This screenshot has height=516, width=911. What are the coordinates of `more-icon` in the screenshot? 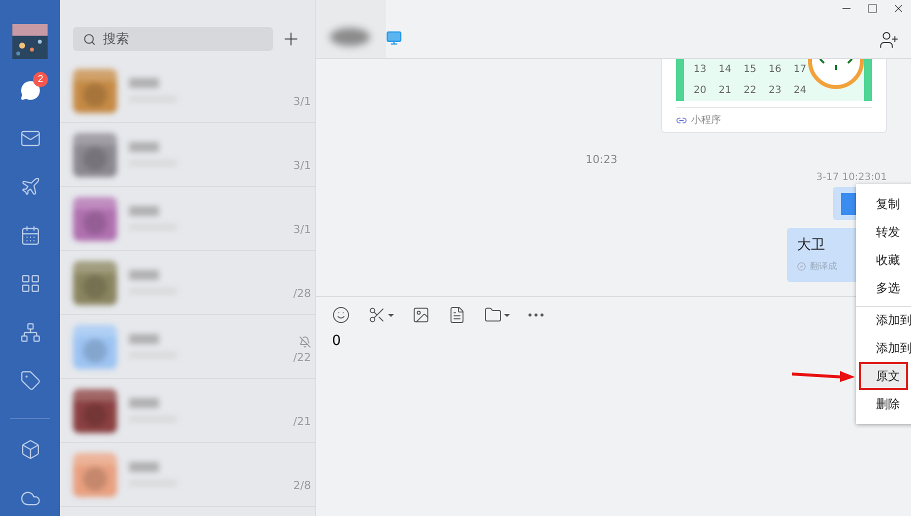 It's located at (536, 315).